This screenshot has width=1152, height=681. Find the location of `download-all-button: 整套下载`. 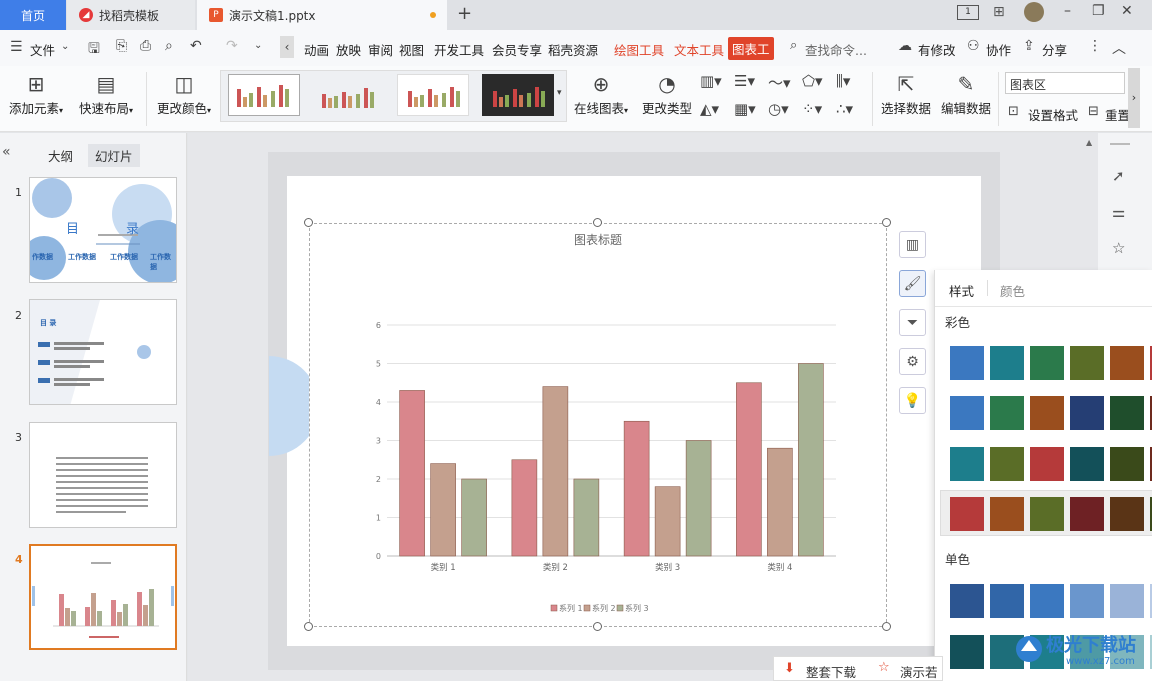

download-all-button: 整套下载 is located at coordinates (831, 671).